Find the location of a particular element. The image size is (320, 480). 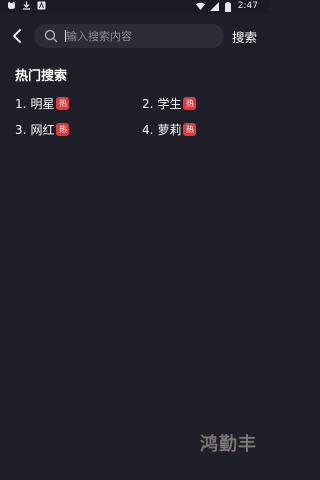

search-box is located at coordinates (129, 36).